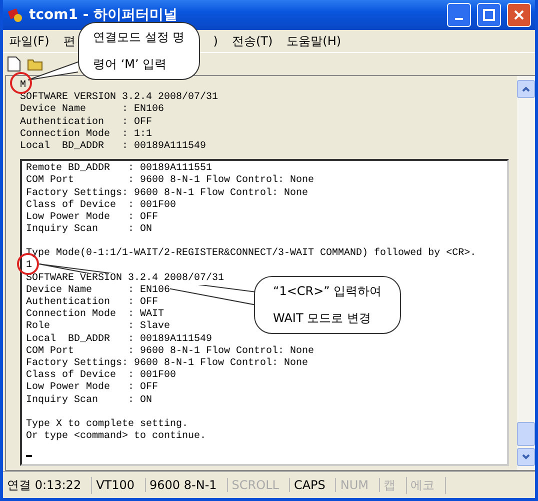  Describe the element at coordinates (23, 86) in the screenshot. I see `terminal-line: M` at that location.